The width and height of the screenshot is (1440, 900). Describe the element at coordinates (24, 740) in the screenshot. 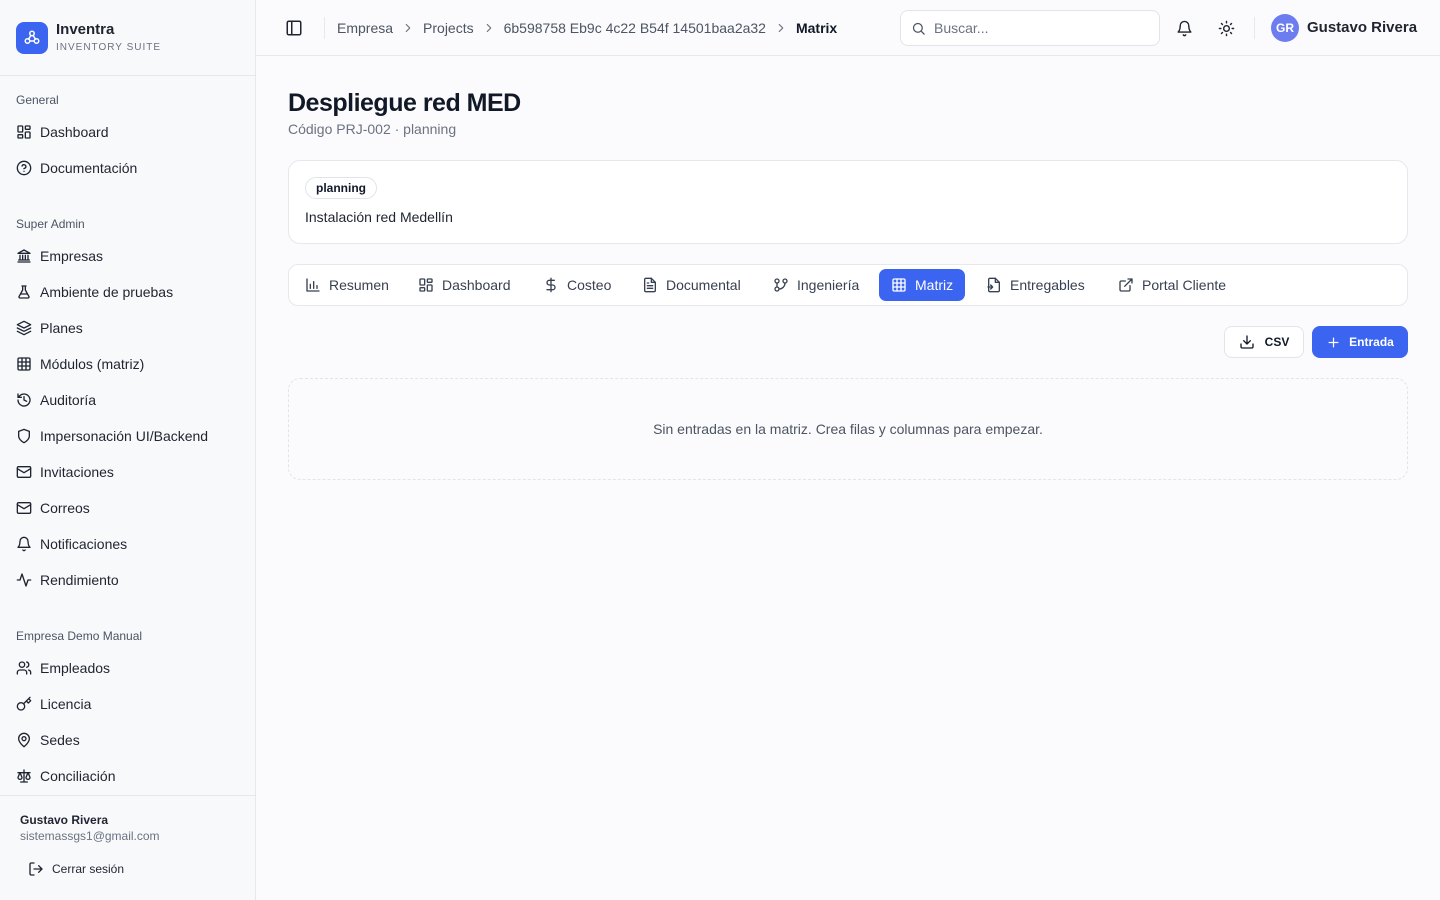

I see `map-pin-icon` at that location.